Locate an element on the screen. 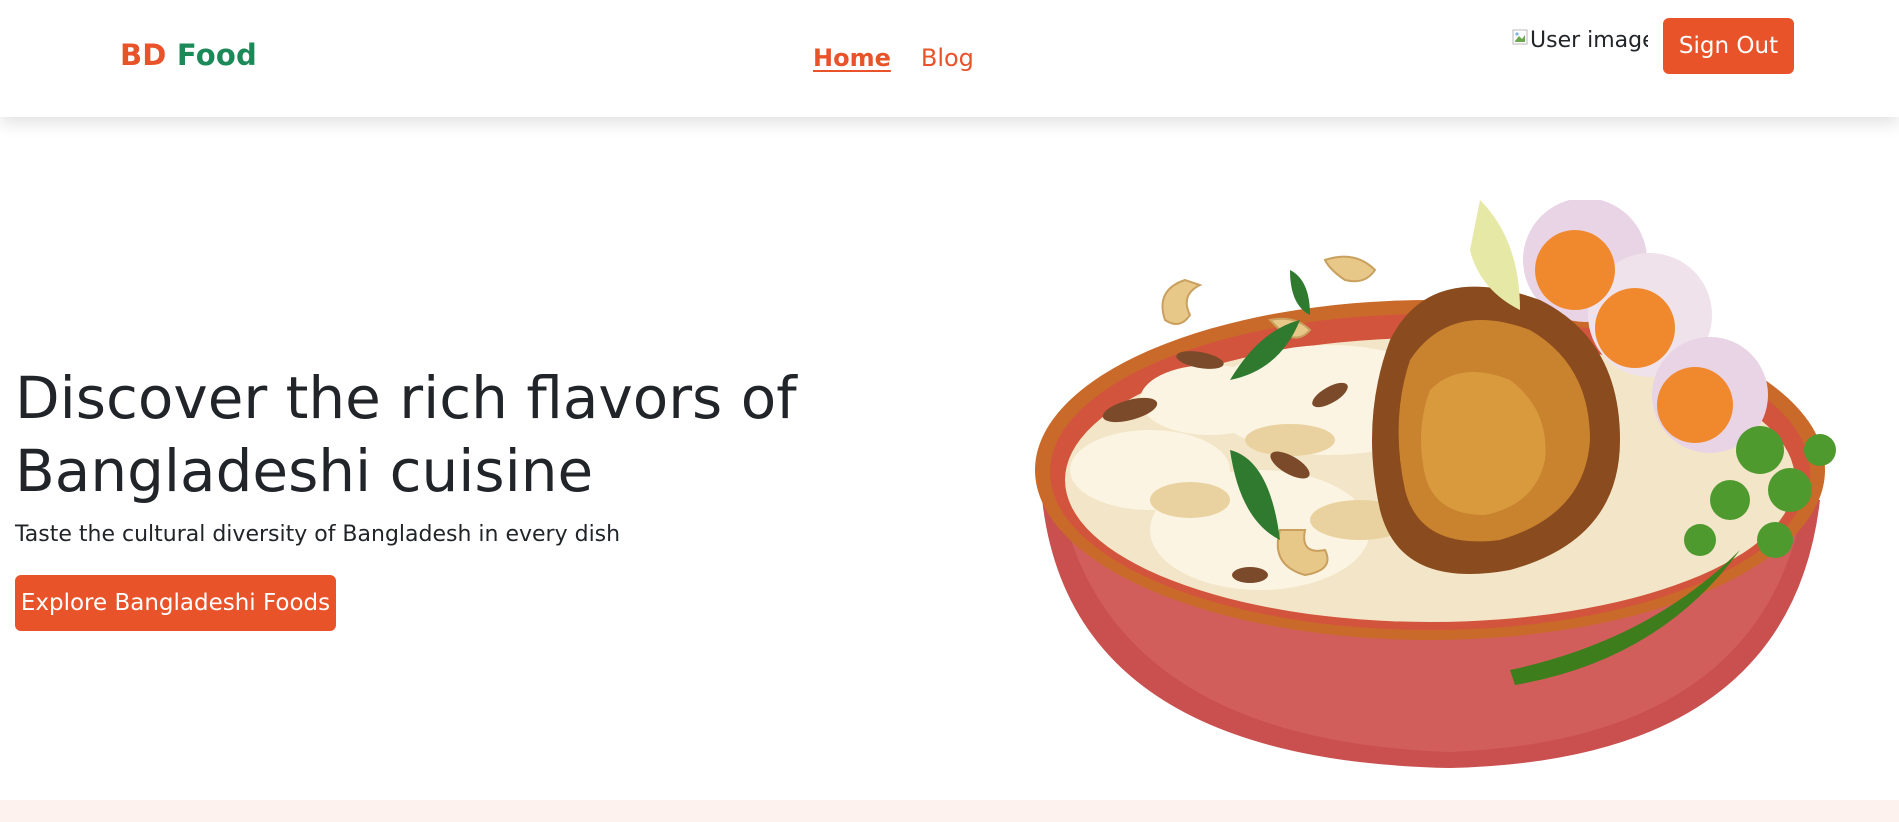  explore-foods-button: Explore Bangladeshi Foods is located at coordinates (175, 603).